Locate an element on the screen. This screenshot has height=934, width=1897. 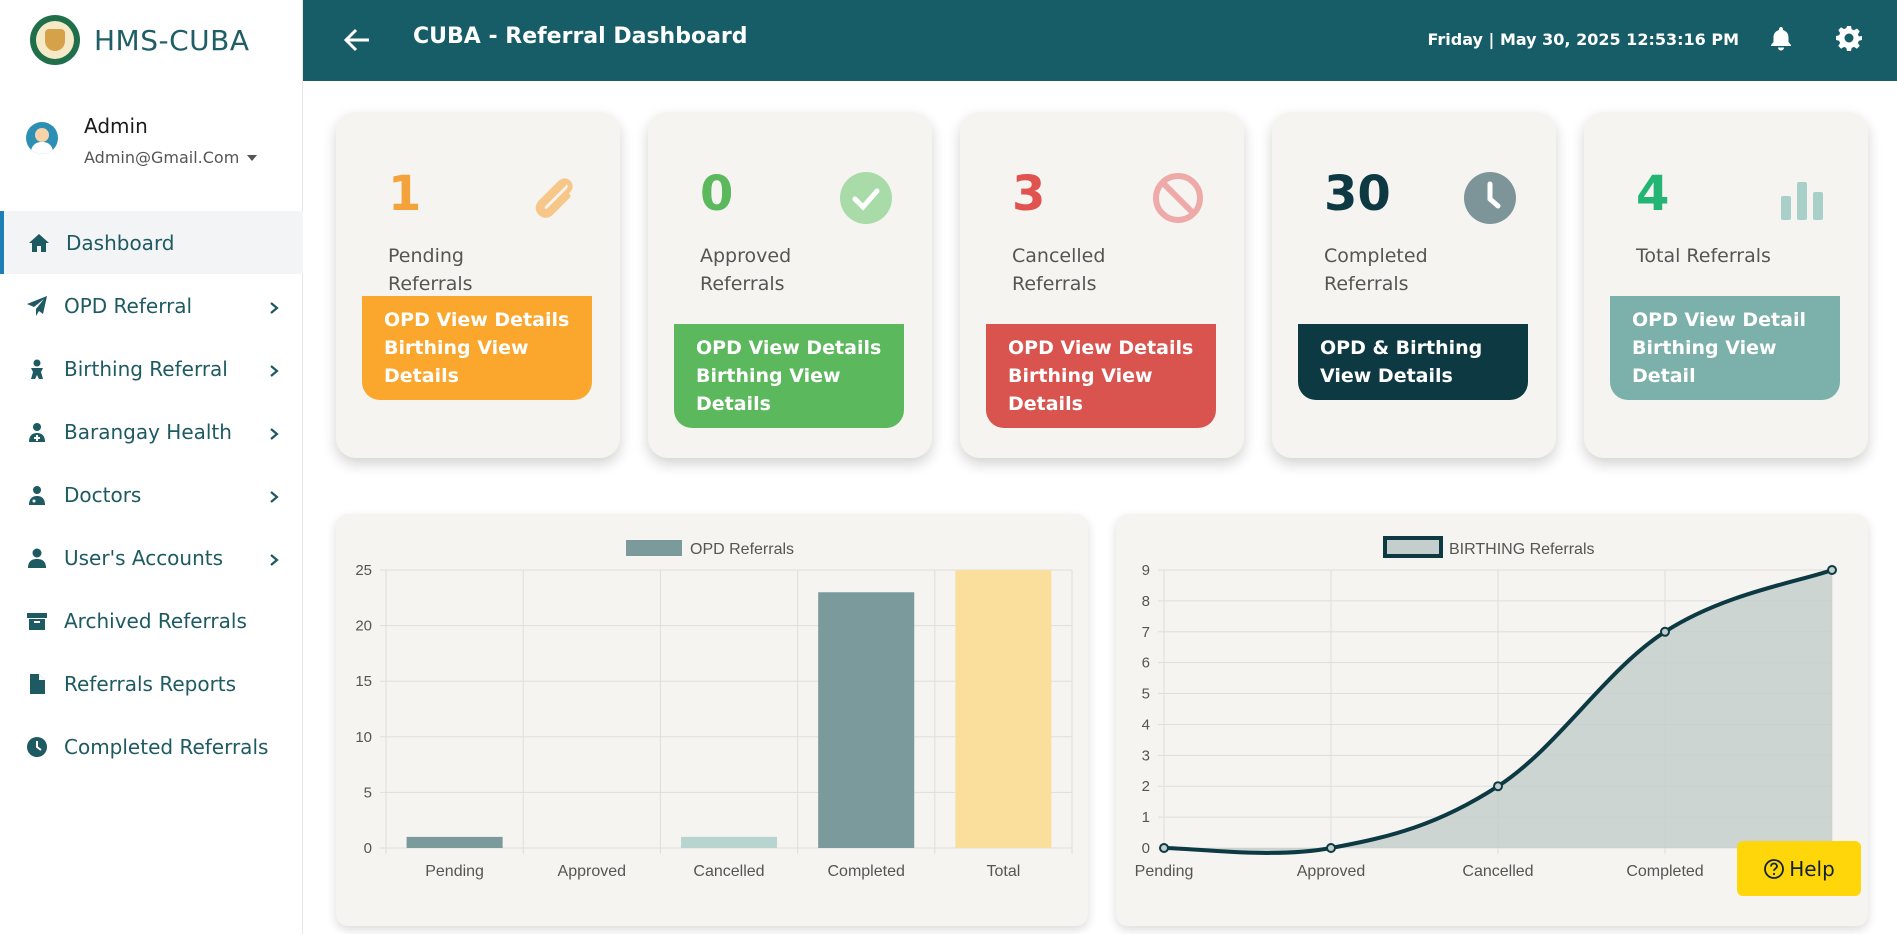
view-details-button: OPD & Birthing View Details is located at coordinates (1413, 362).